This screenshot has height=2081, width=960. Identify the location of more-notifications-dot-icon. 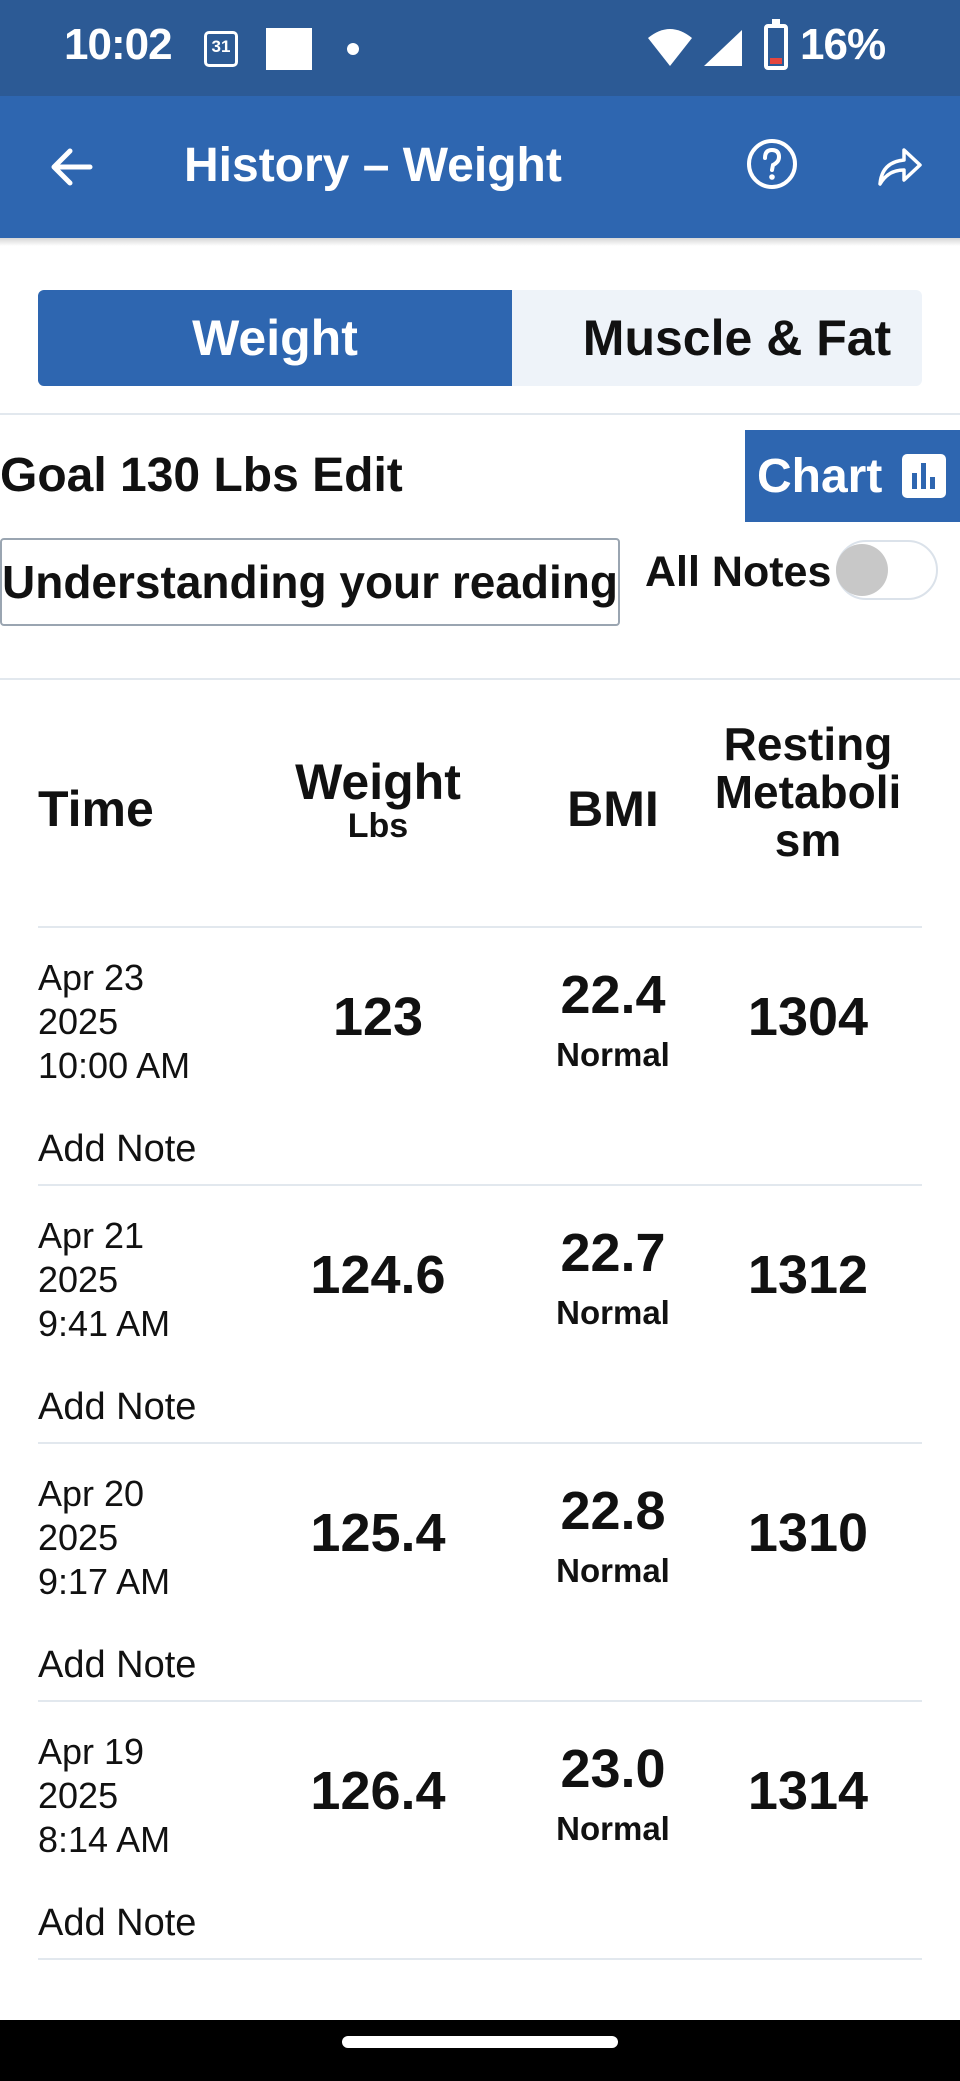
(353, 49).